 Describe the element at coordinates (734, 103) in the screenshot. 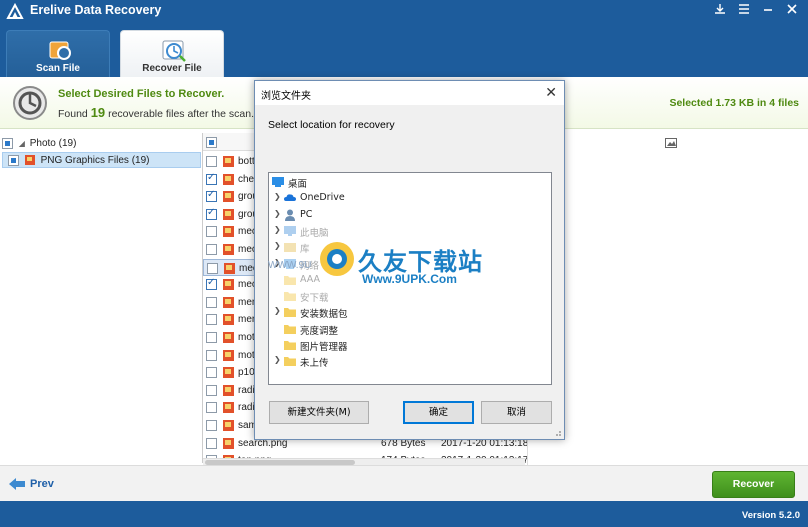

I see `selected-summary: Selected 1.73 KB in 4 files` at that location.